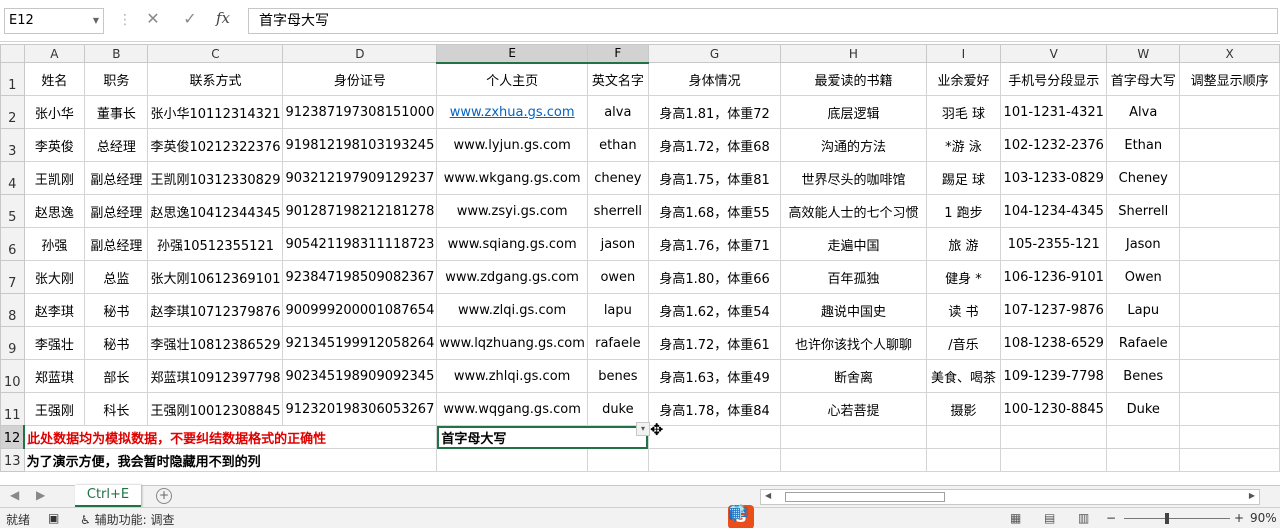  What do you see at coordinates (360, 310) in the screenshot?
I see `data-cell: 900999200001087654` at bounding box center [360, 310].